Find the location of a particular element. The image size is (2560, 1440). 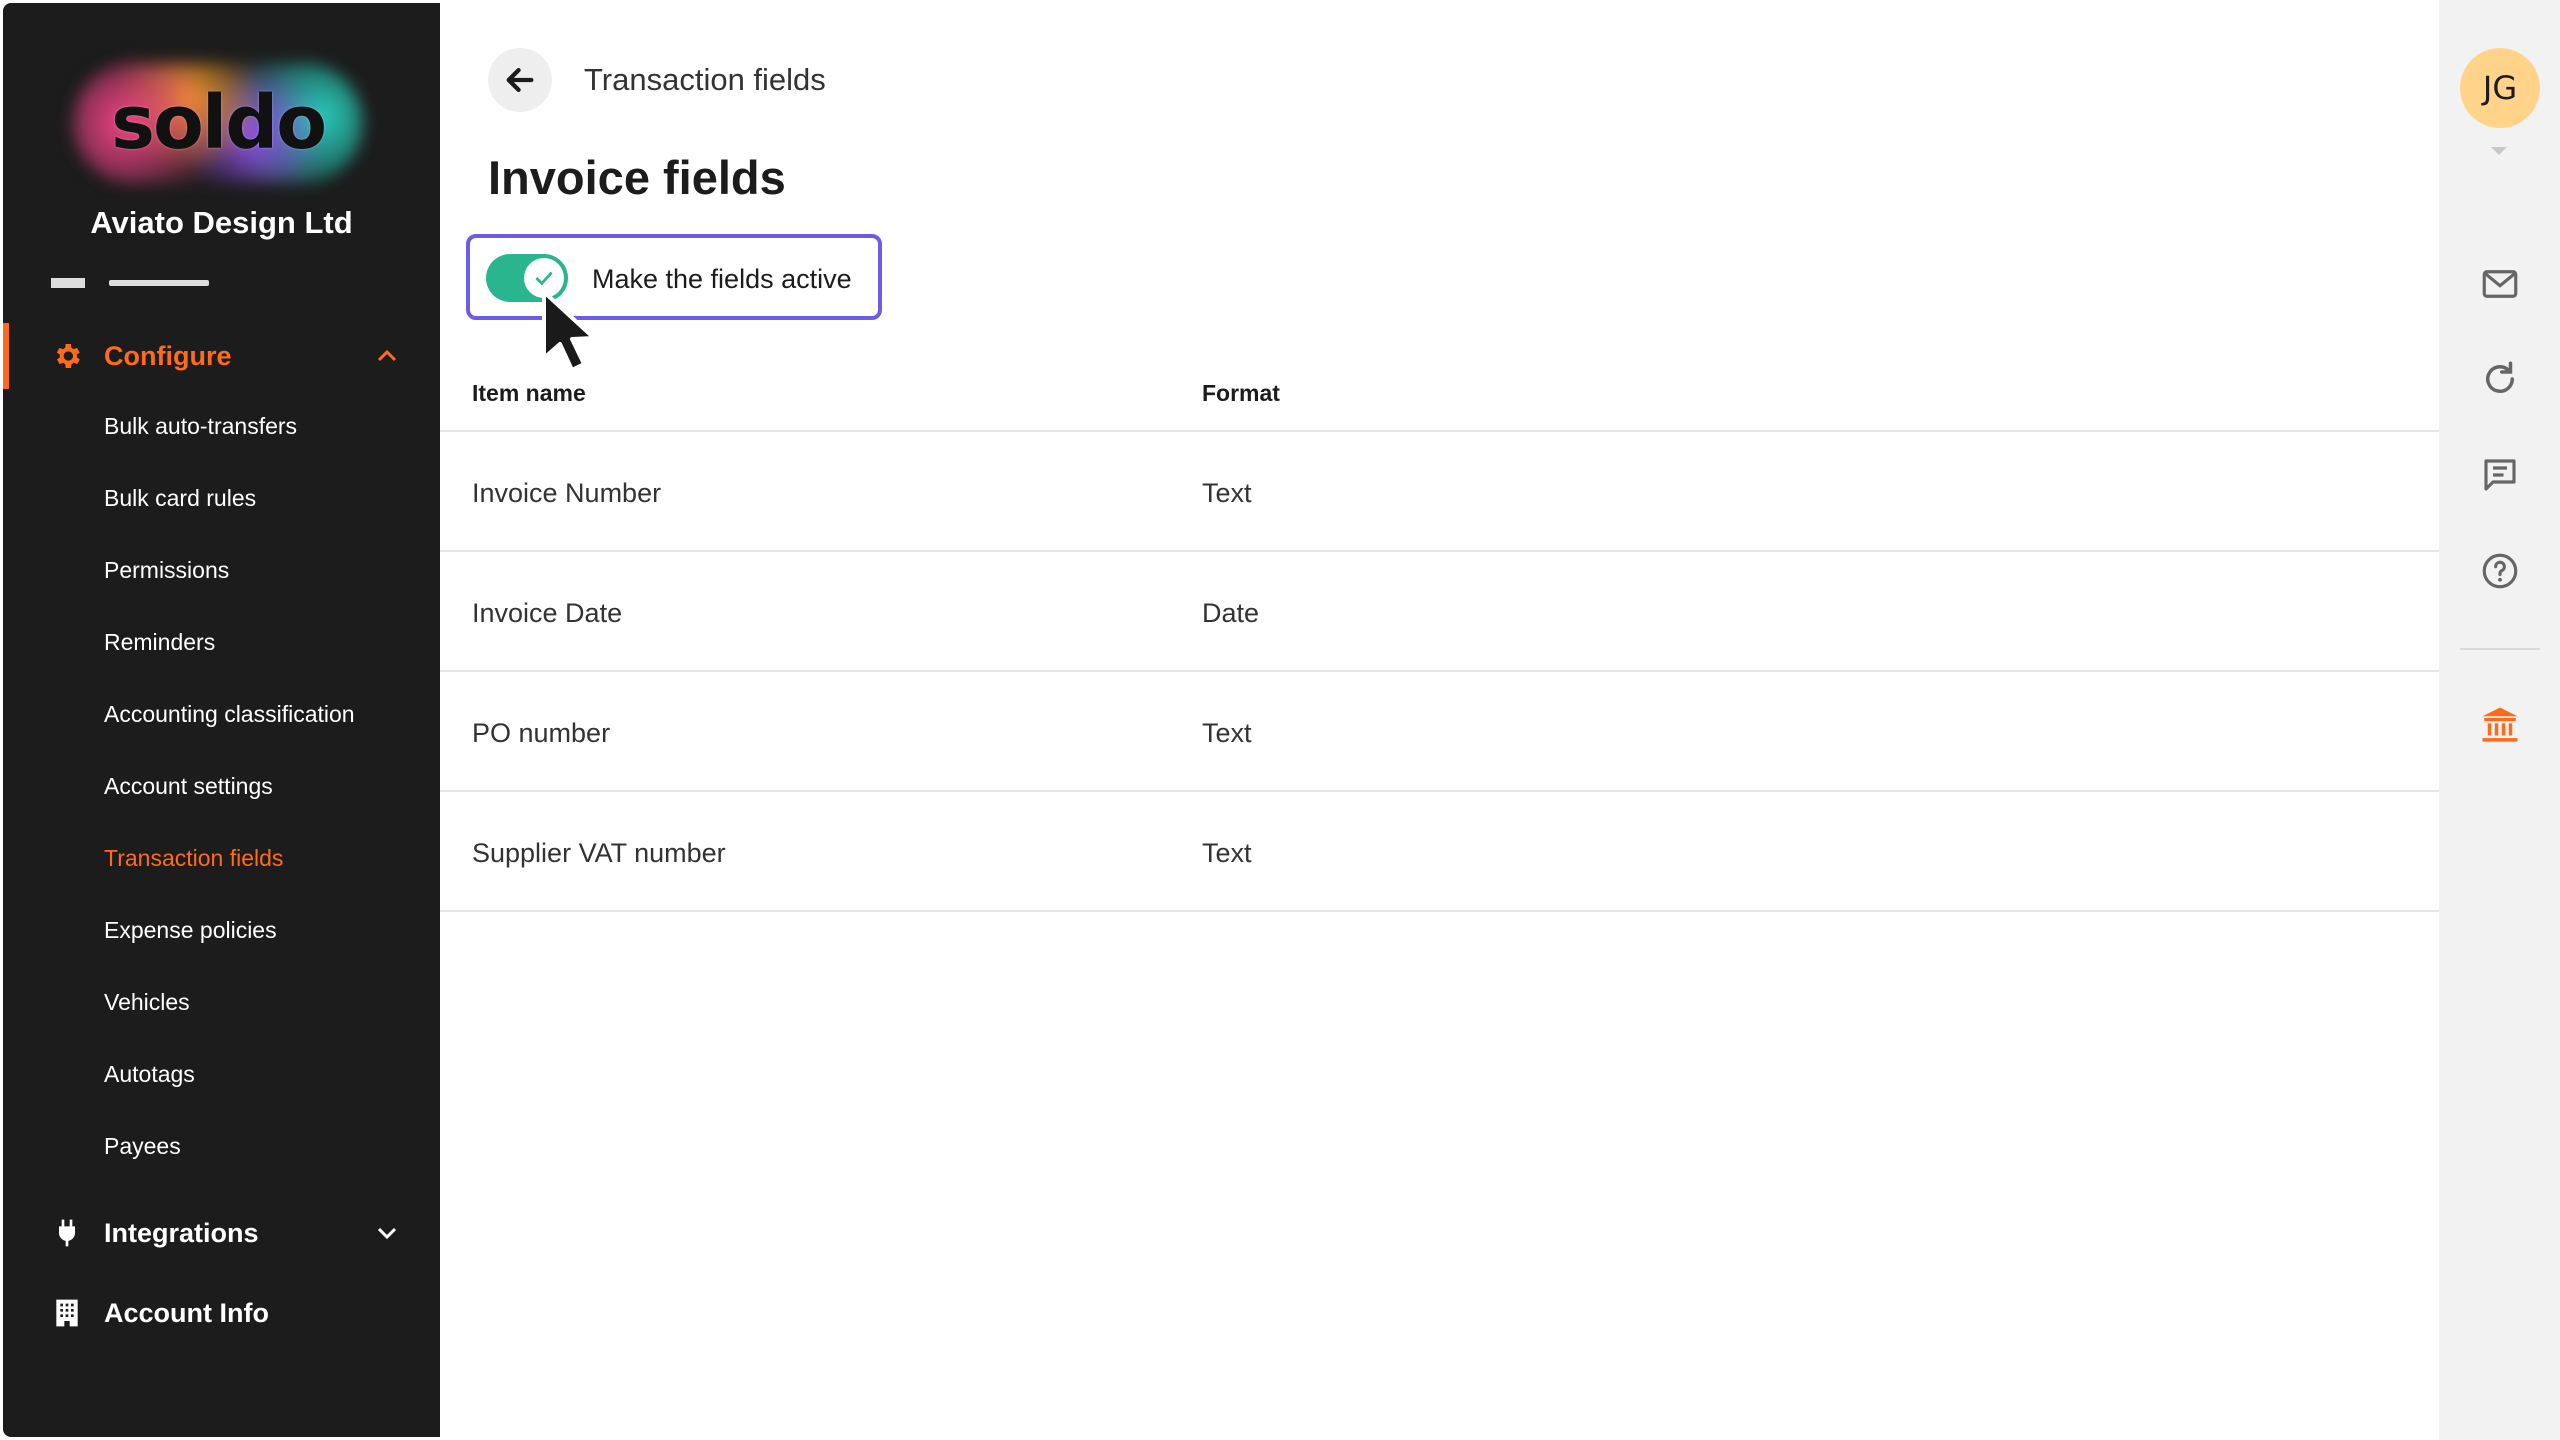

back-button is located at coordinates (520, 80).